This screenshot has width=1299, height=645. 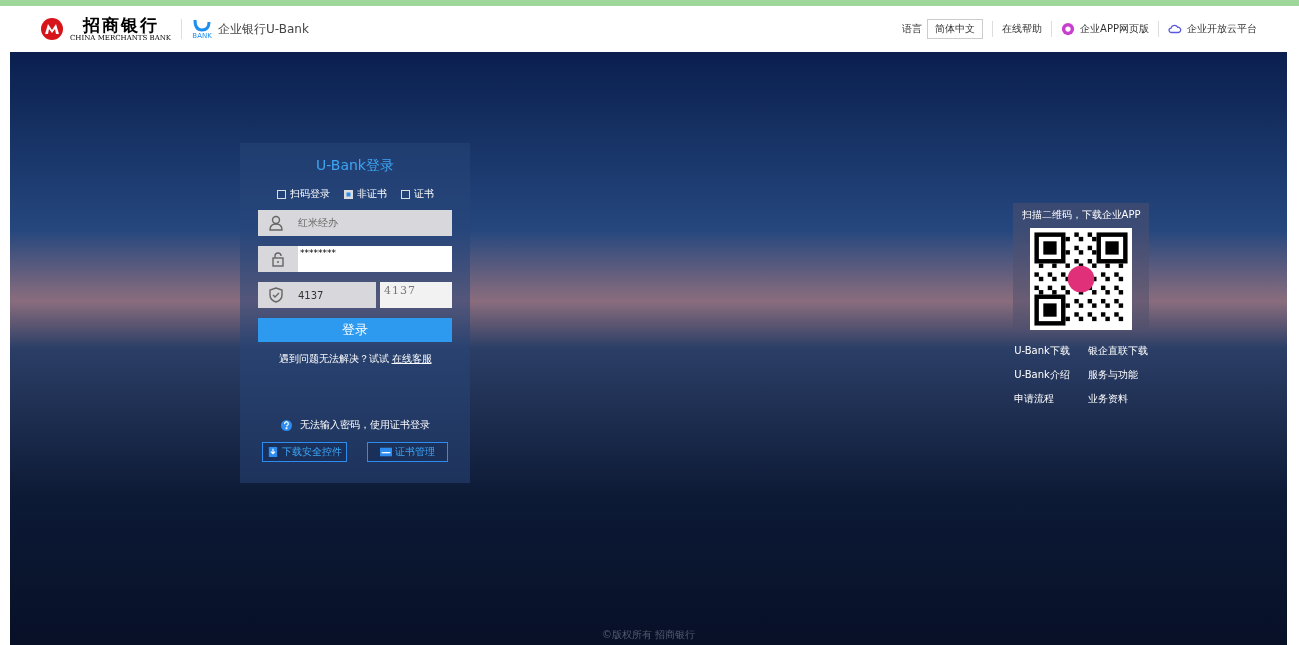 What do you see at coordinates (202, 25) in the screenshot?
I see `u-logo-icon` at bounding box center [202, 25].